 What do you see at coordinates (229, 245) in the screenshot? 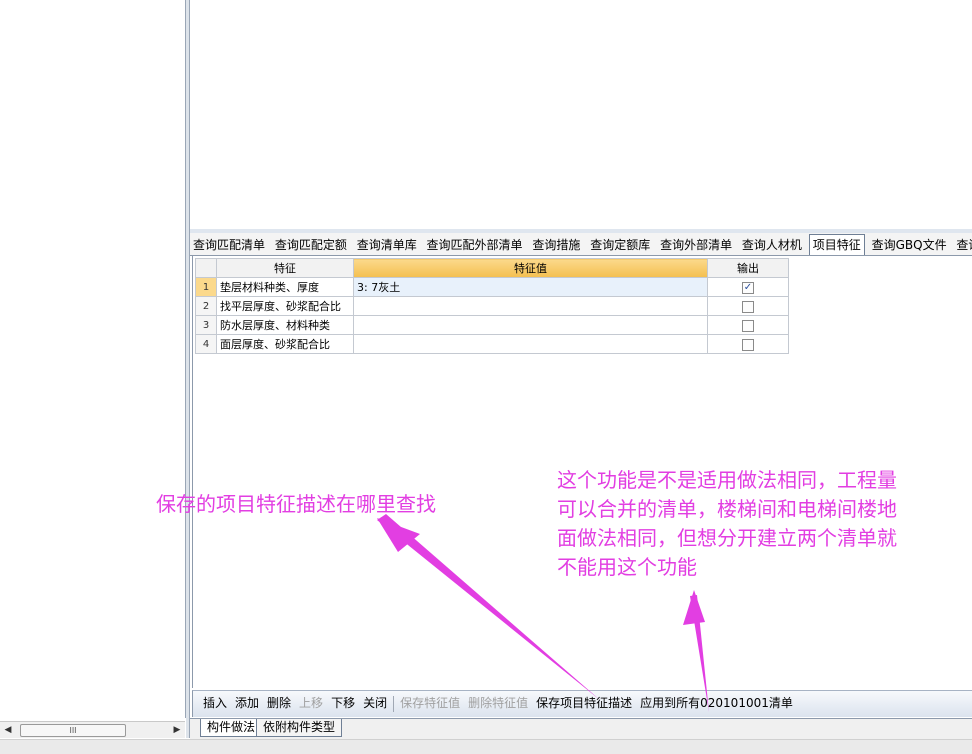
I see `tab-query-match-list: 查询匹配清单` at bounding box center [229, 245].